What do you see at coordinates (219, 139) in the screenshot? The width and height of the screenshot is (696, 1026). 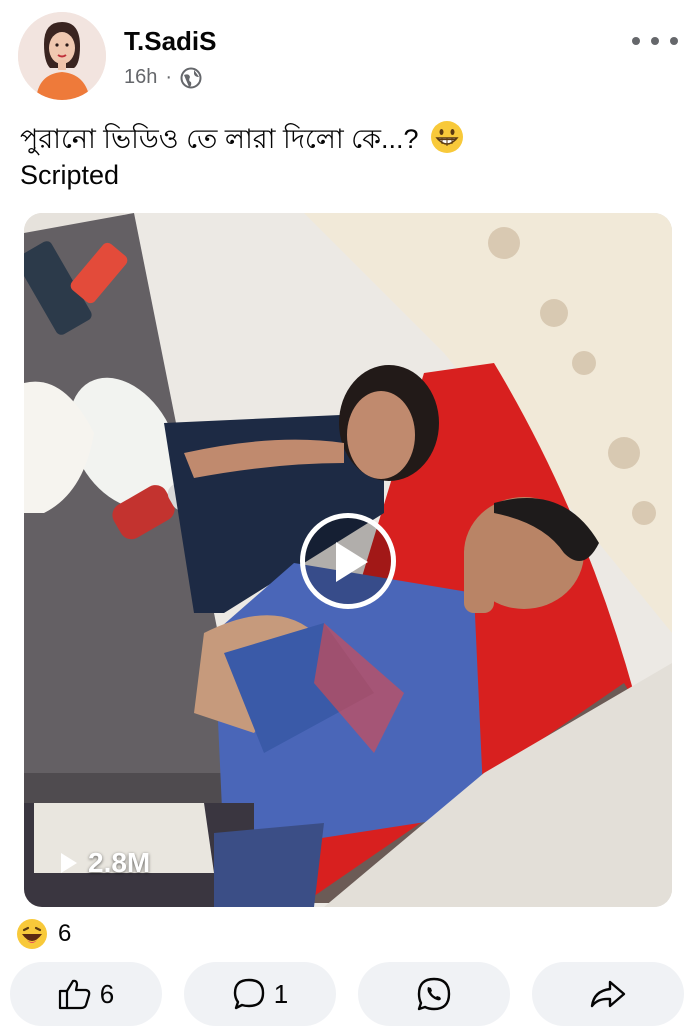 I see `caption-text: পুরানো ভিডিও তে লারা দিলো কে...?` at bounding box center [219, 139].